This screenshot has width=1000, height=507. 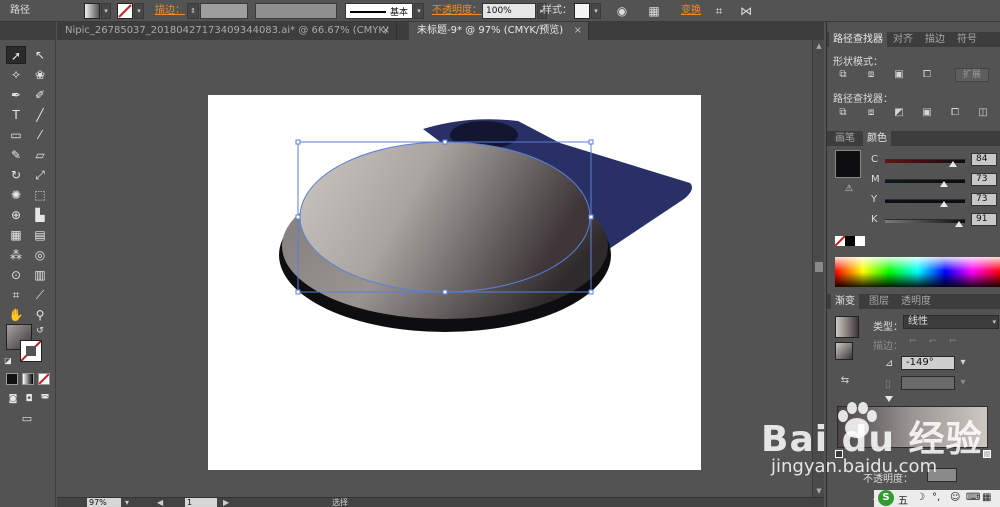 I want to click on rectangle-tool-icon: ▭, so click(x=16, y=135).